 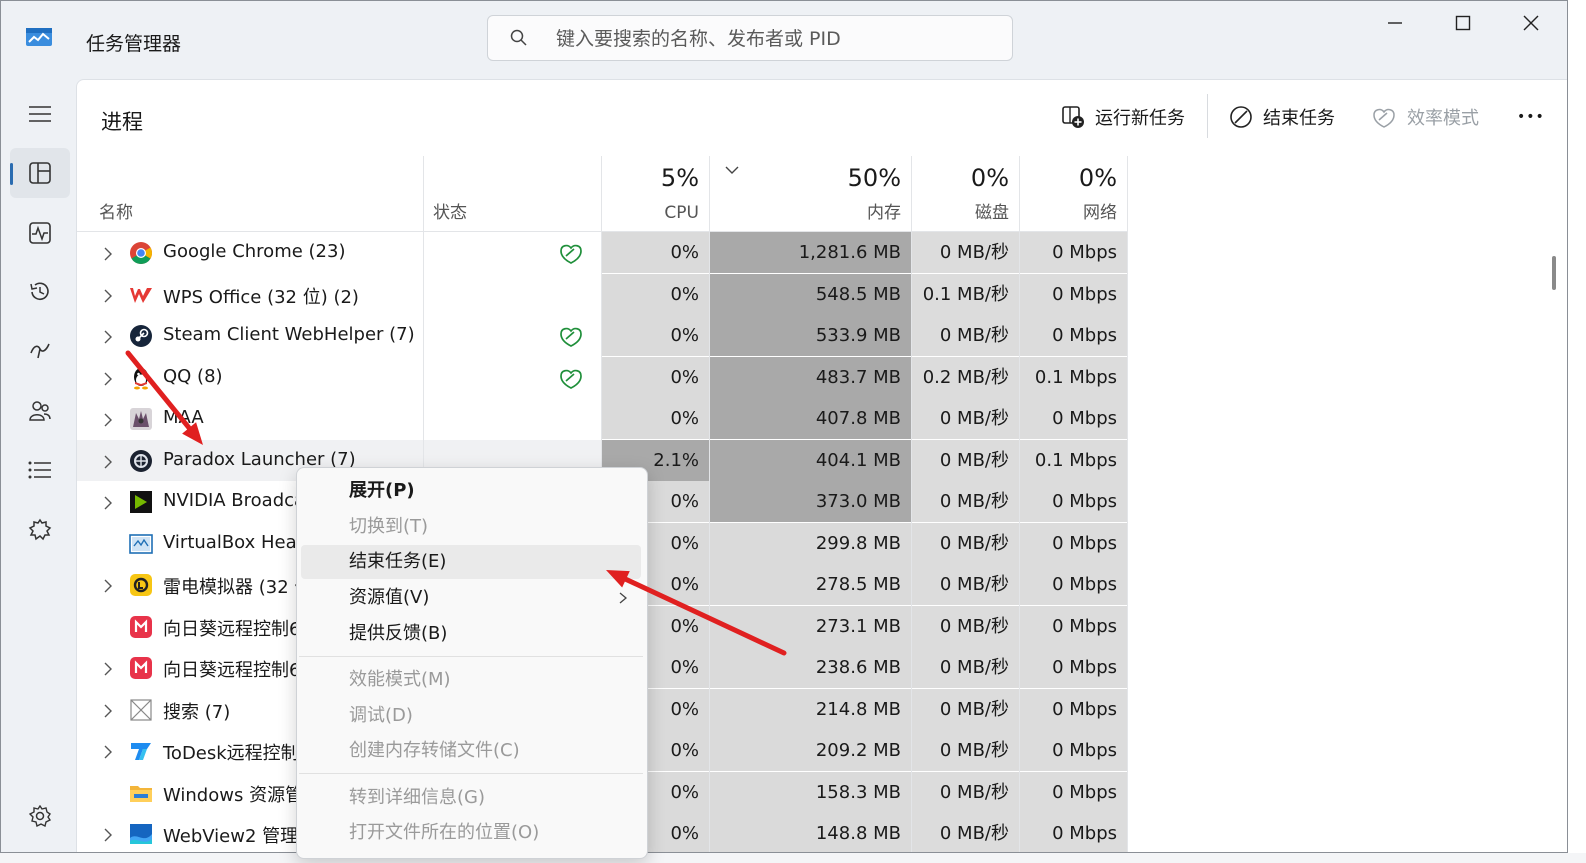 I want to click on column-status-label: 状态, so click(x=450, y=213).